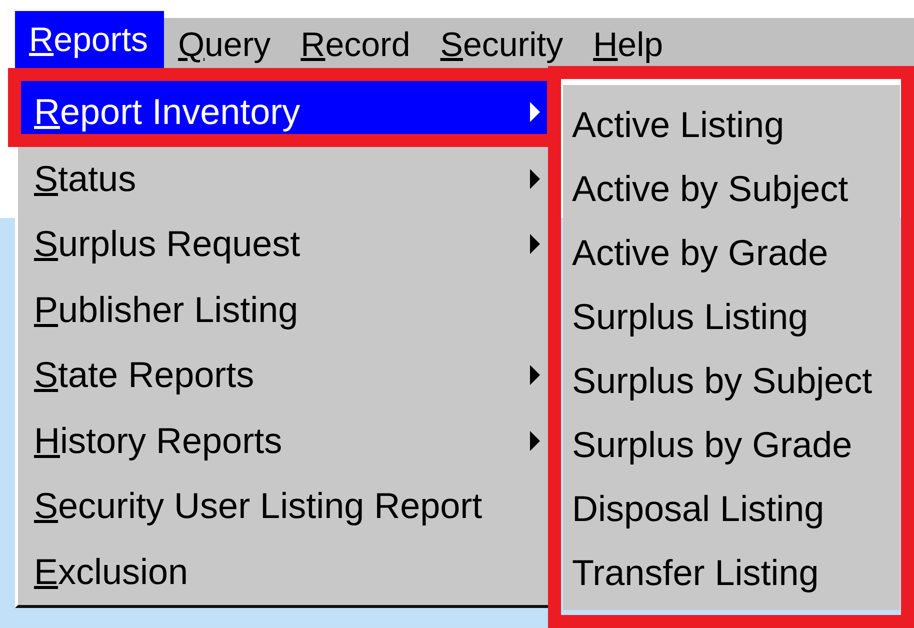 This screenshot has height=628, width=914. I want to click on menu-item: Status, so click(284, 179).